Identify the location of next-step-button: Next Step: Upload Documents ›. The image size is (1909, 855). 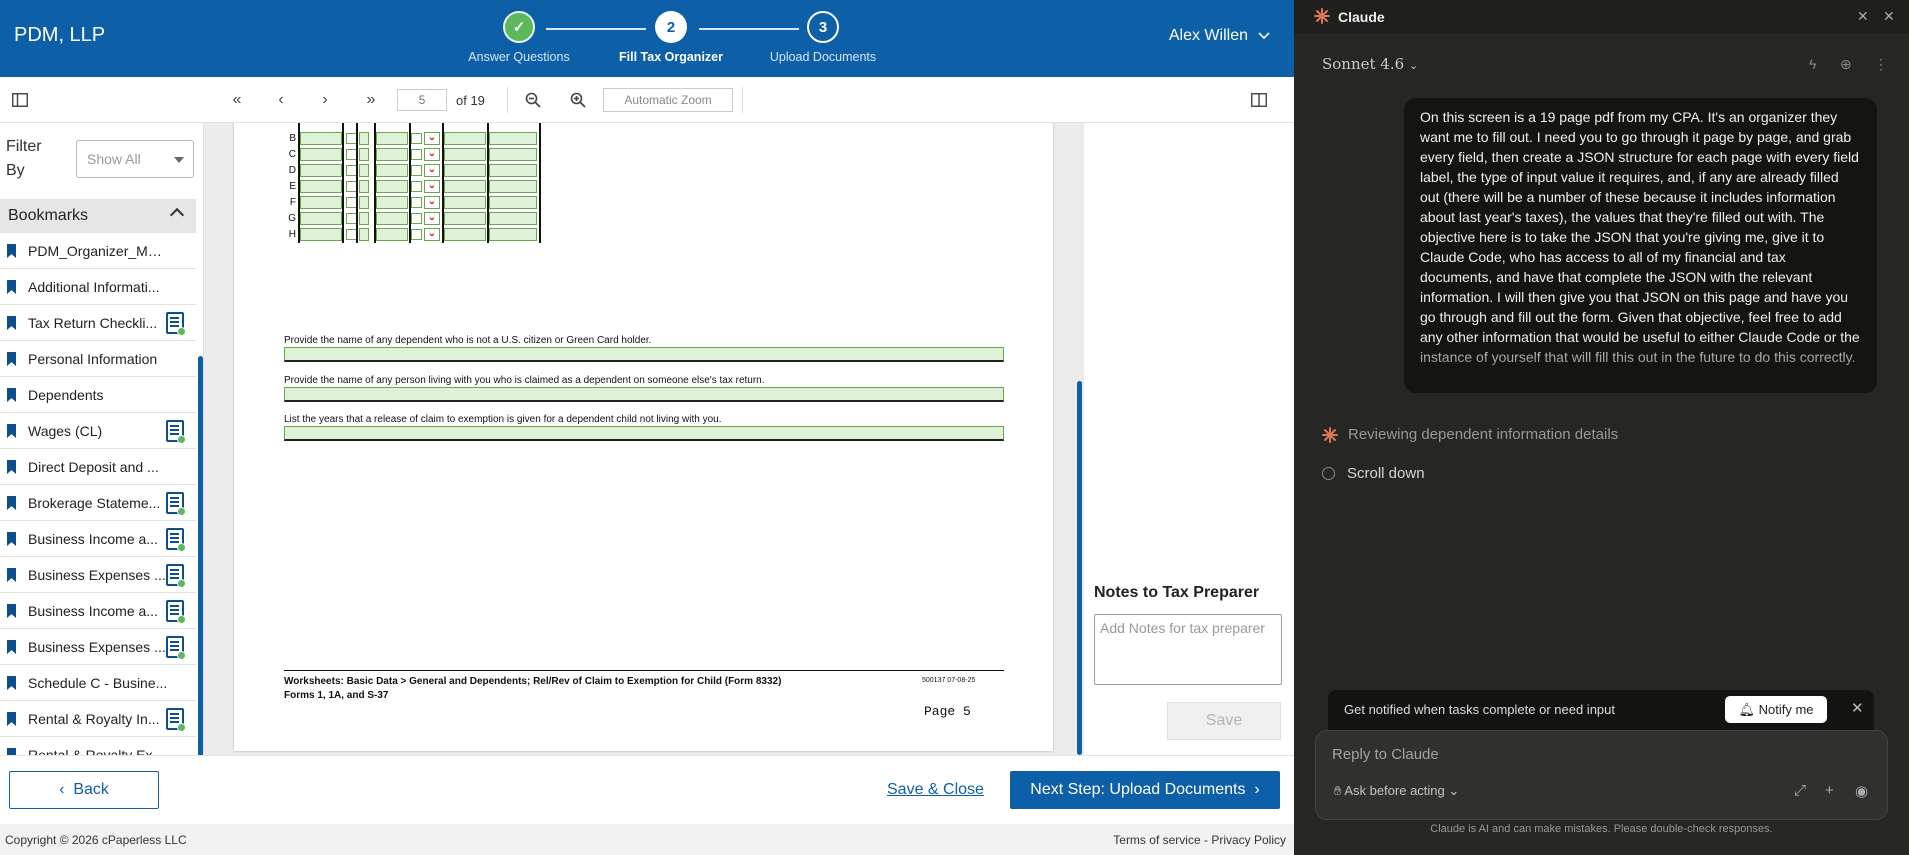
(1145, 790).